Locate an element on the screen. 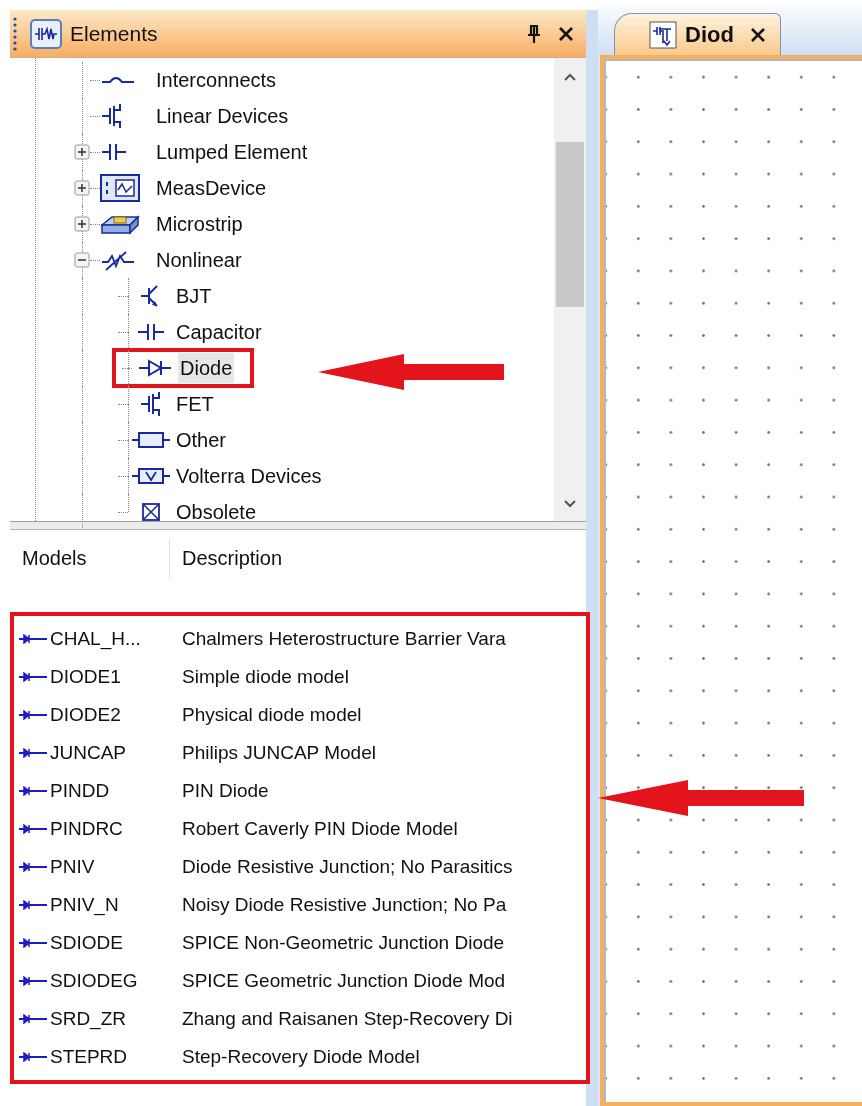 The width and height of the screenshot is (862, 1106). tree-item: FET is located at coordinates (195, 404).